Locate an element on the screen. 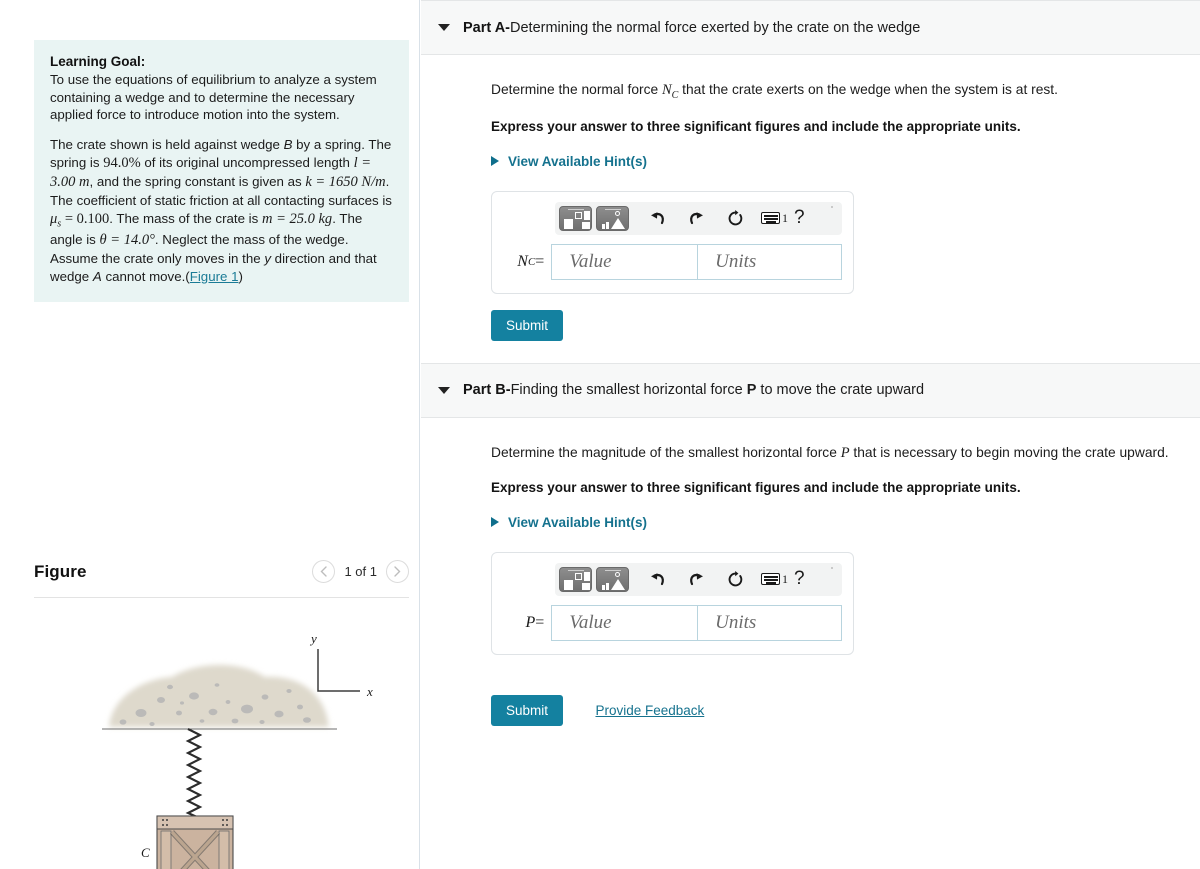 This screenshot has height=869, width=1200. part-b-title-symbol: P is located at coordinates (751, 390).